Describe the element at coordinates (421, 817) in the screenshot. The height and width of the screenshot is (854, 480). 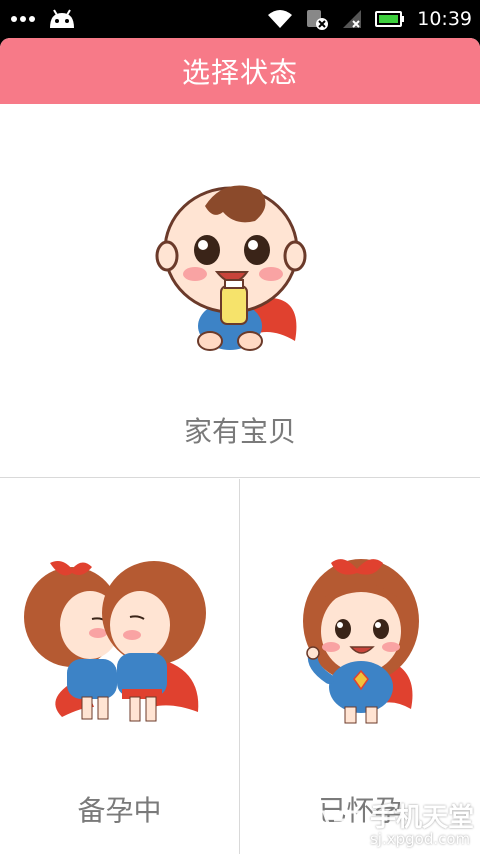
I see `watermark-brand: 手机天堂` at that location.